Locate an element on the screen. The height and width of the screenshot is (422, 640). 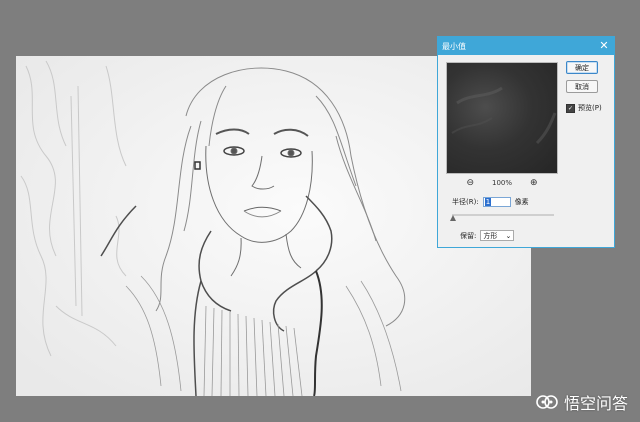
preview-checkbox: ✓ is located at coordinates (570, 108).